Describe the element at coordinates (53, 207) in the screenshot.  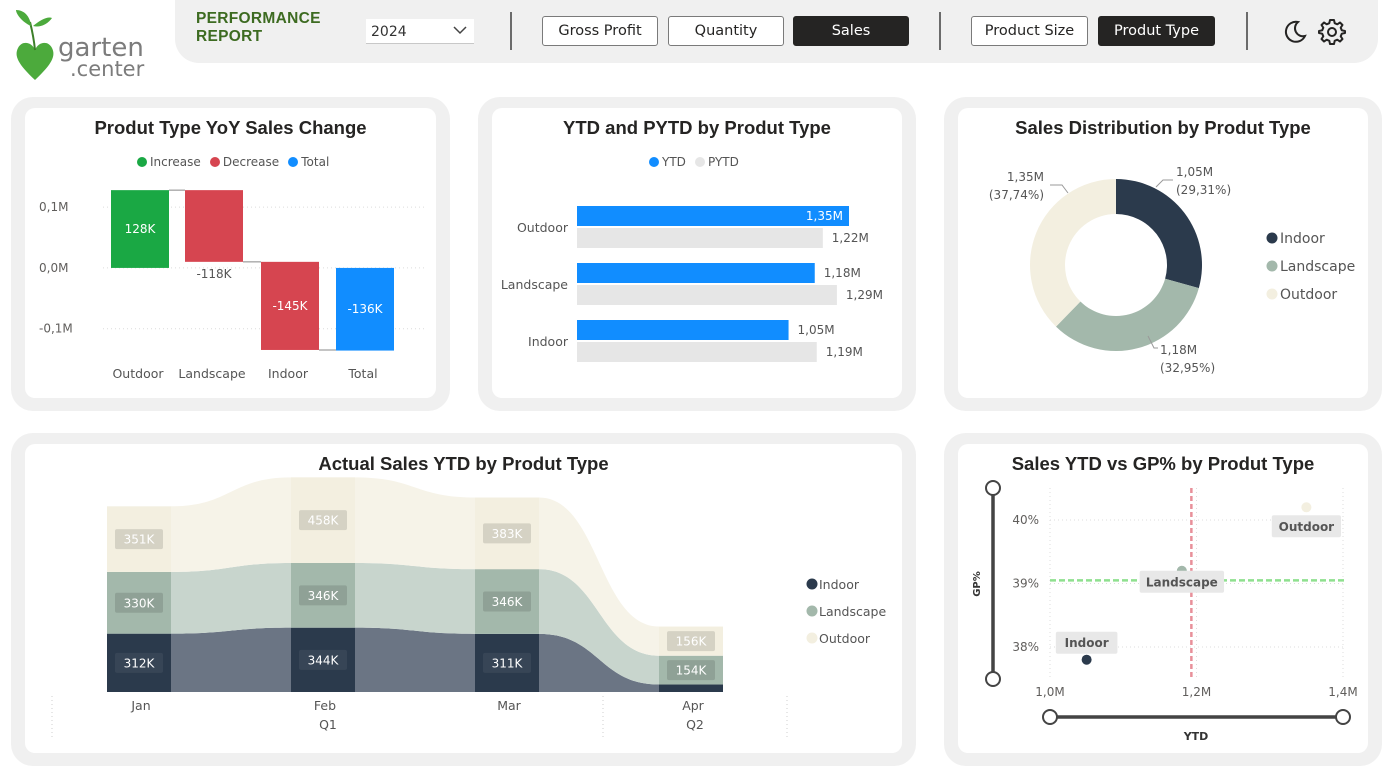
I see `y-tick-label: 0,1M` at that location.